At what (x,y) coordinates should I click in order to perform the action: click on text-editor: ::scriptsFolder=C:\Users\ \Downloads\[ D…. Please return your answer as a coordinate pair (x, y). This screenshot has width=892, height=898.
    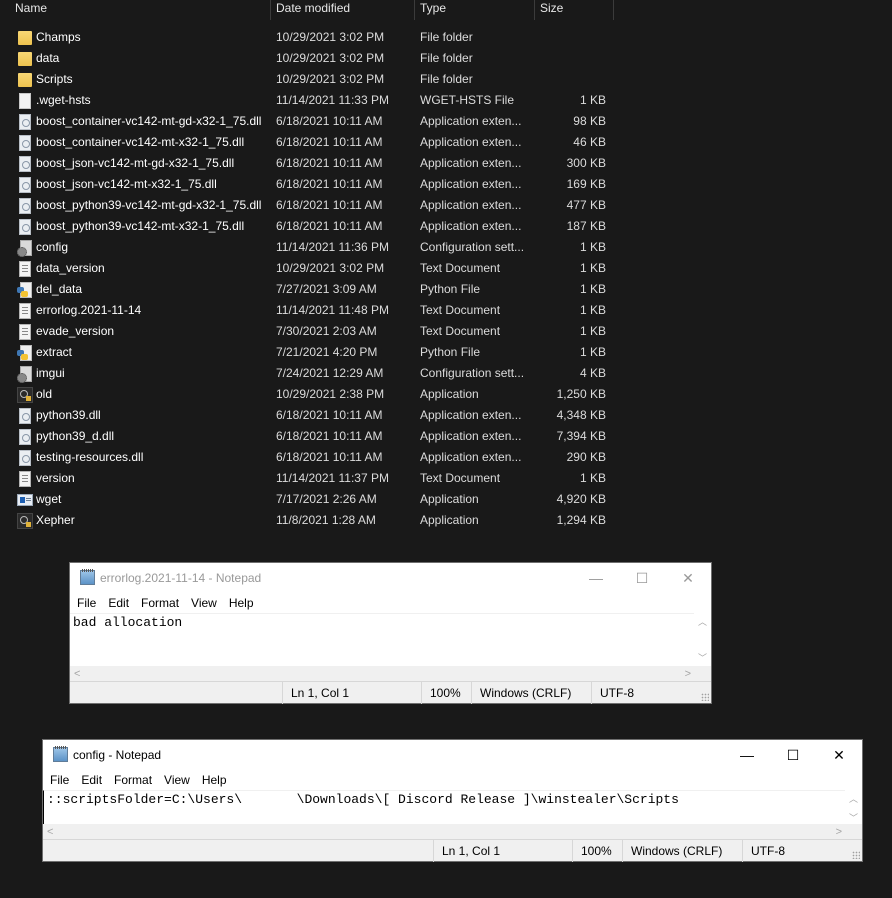
    Looking at the image, I should click on (444, 807).